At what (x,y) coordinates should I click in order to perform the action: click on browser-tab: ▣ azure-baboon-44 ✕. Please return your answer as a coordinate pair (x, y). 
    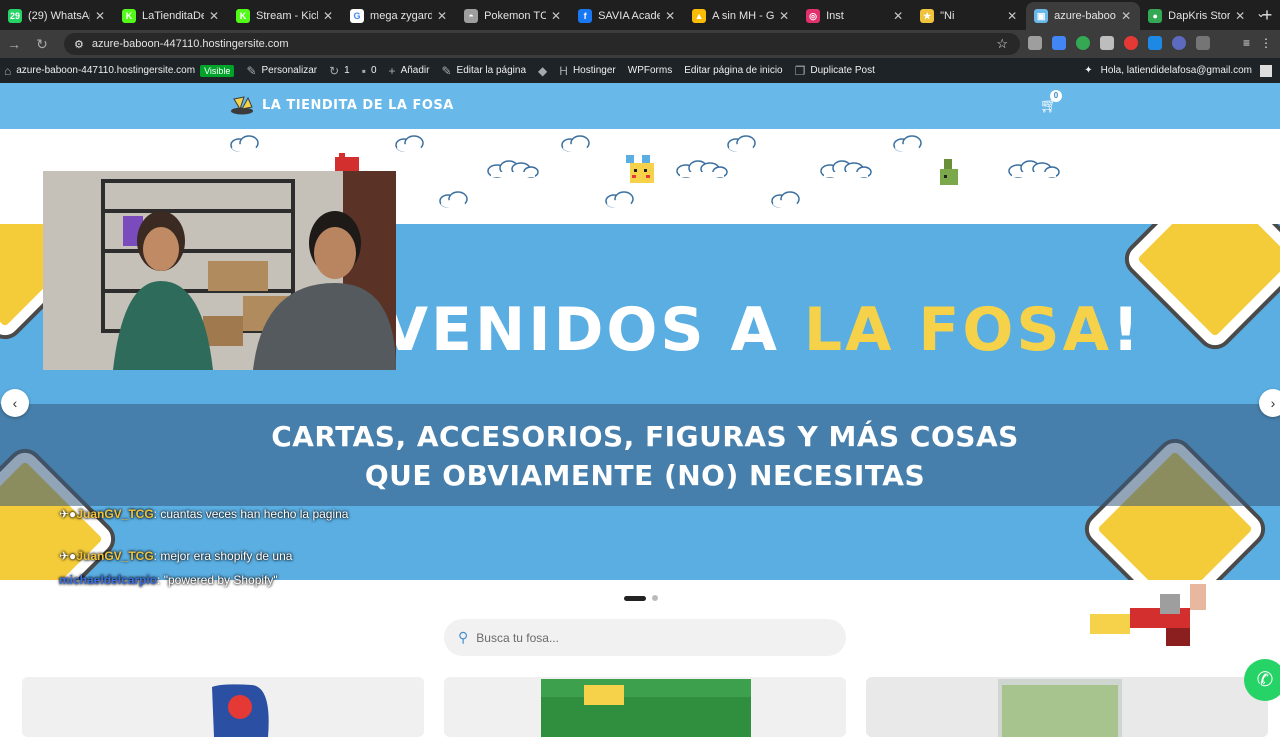
    Looking at the image, I should click on (1083, 16).